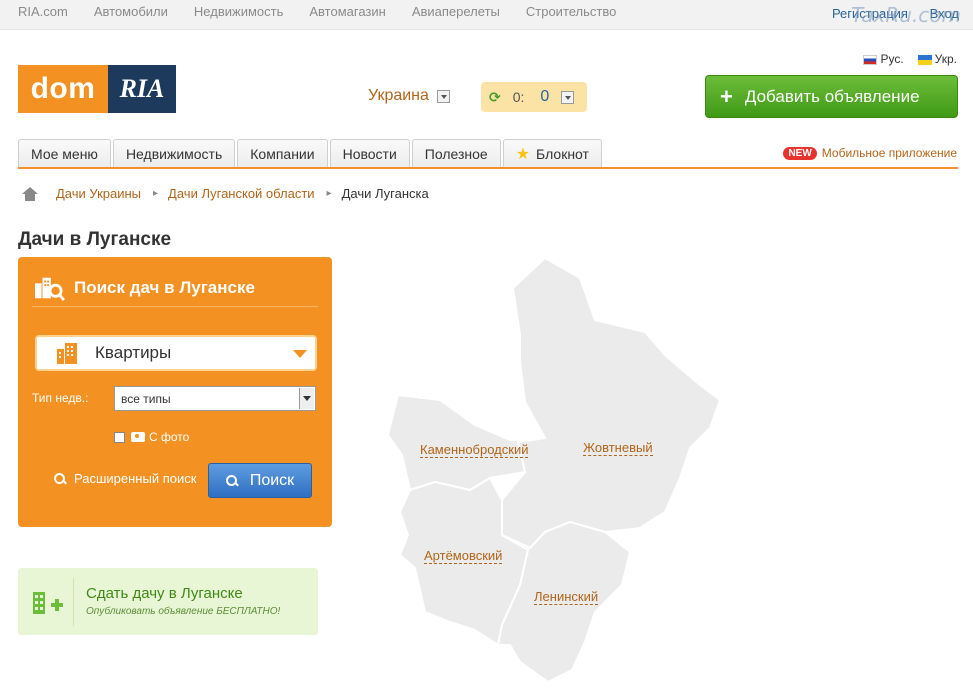 This screenshot has height=688, width=973. What do you see at coordinates (347, 11) in the screenshot?
I see `top-nav-autoshop: Автомагазин` at bounding box center [347, 11].